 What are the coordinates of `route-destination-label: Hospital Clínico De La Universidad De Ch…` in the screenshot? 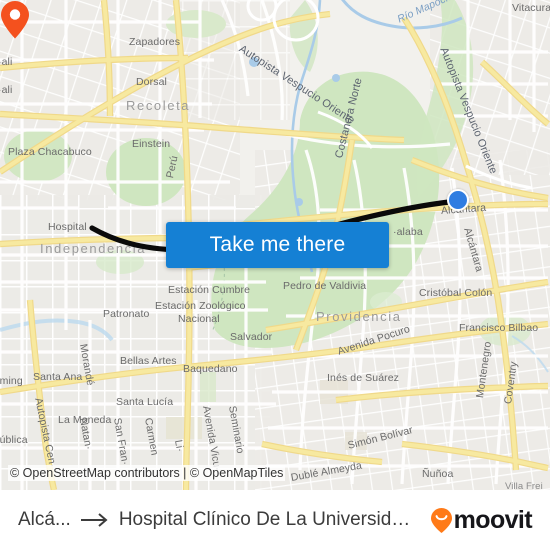 It's located at (269, 519).